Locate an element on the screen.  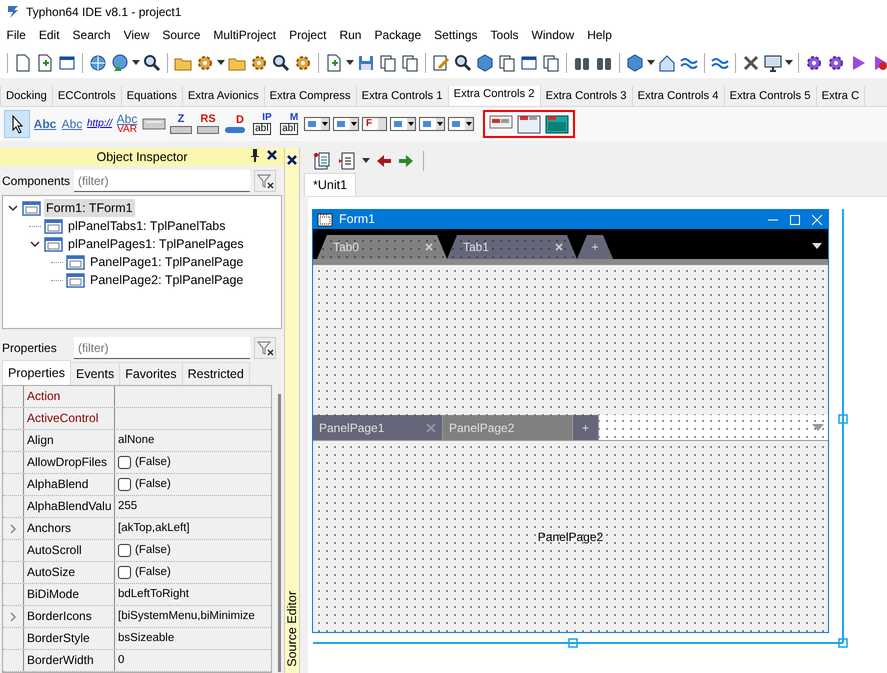
property-name: Anchors is located at coordinates (69, 528).